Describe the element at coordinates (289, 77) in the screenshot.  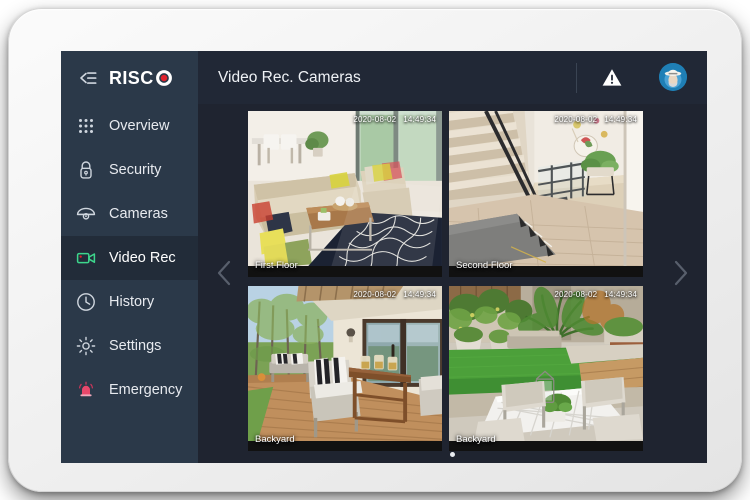
I see `page-title: Video Rec. Cameras` at that location.